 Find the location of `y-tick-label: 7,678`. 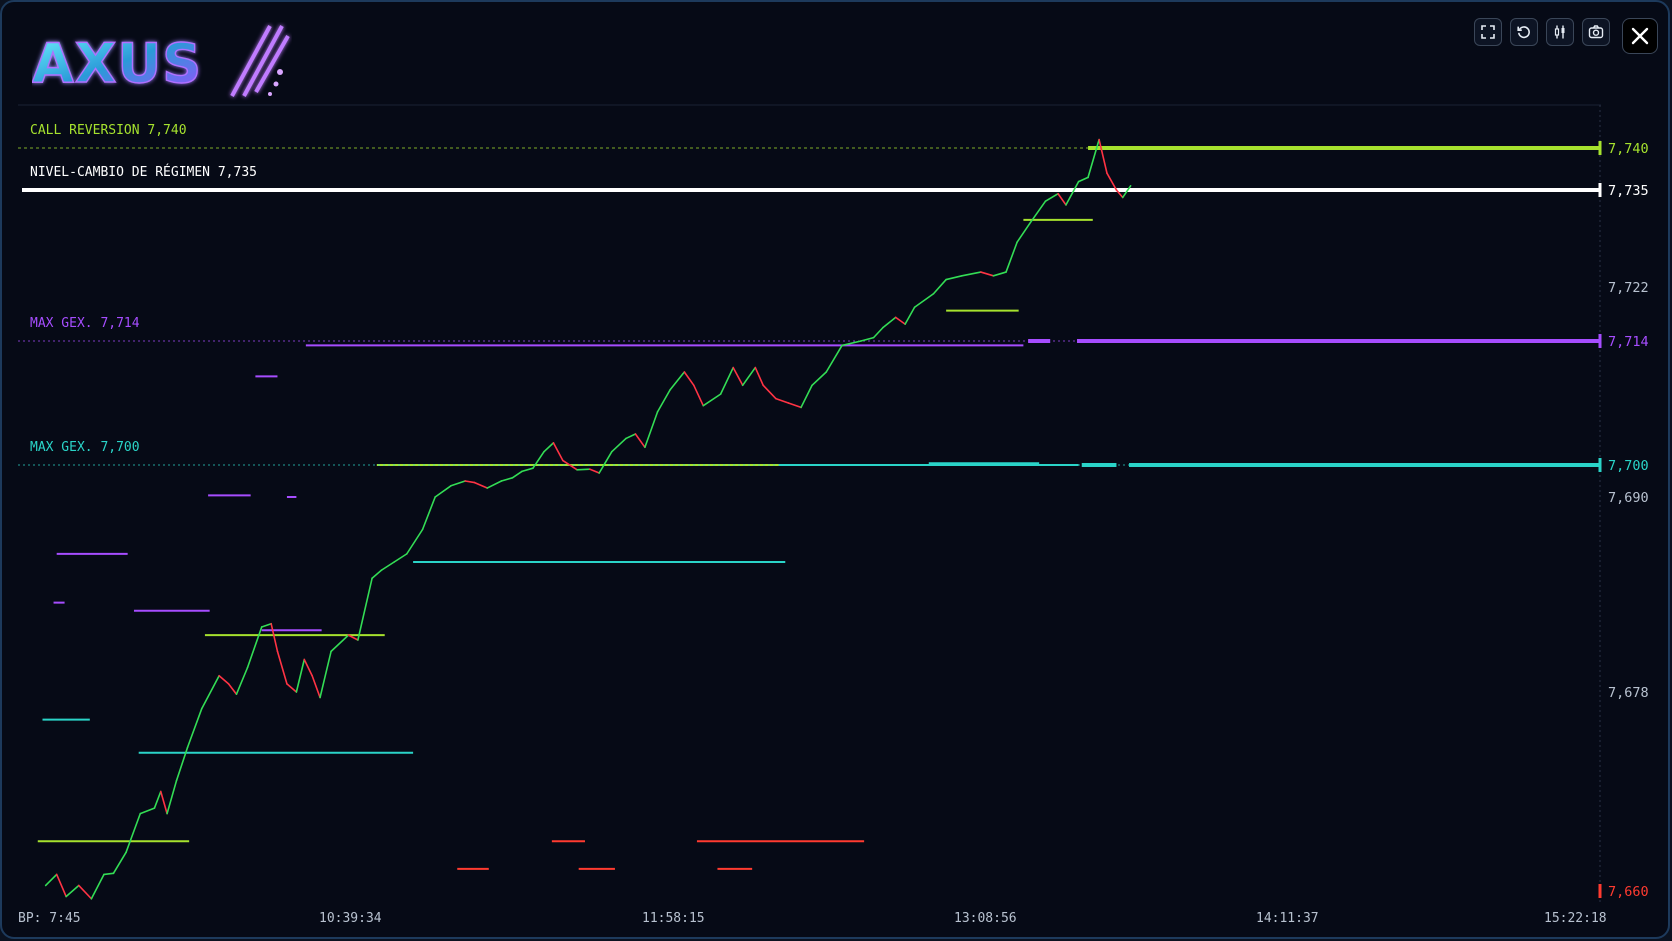

y-tick-label: 7,678 is located at coordinates (1628, 693).